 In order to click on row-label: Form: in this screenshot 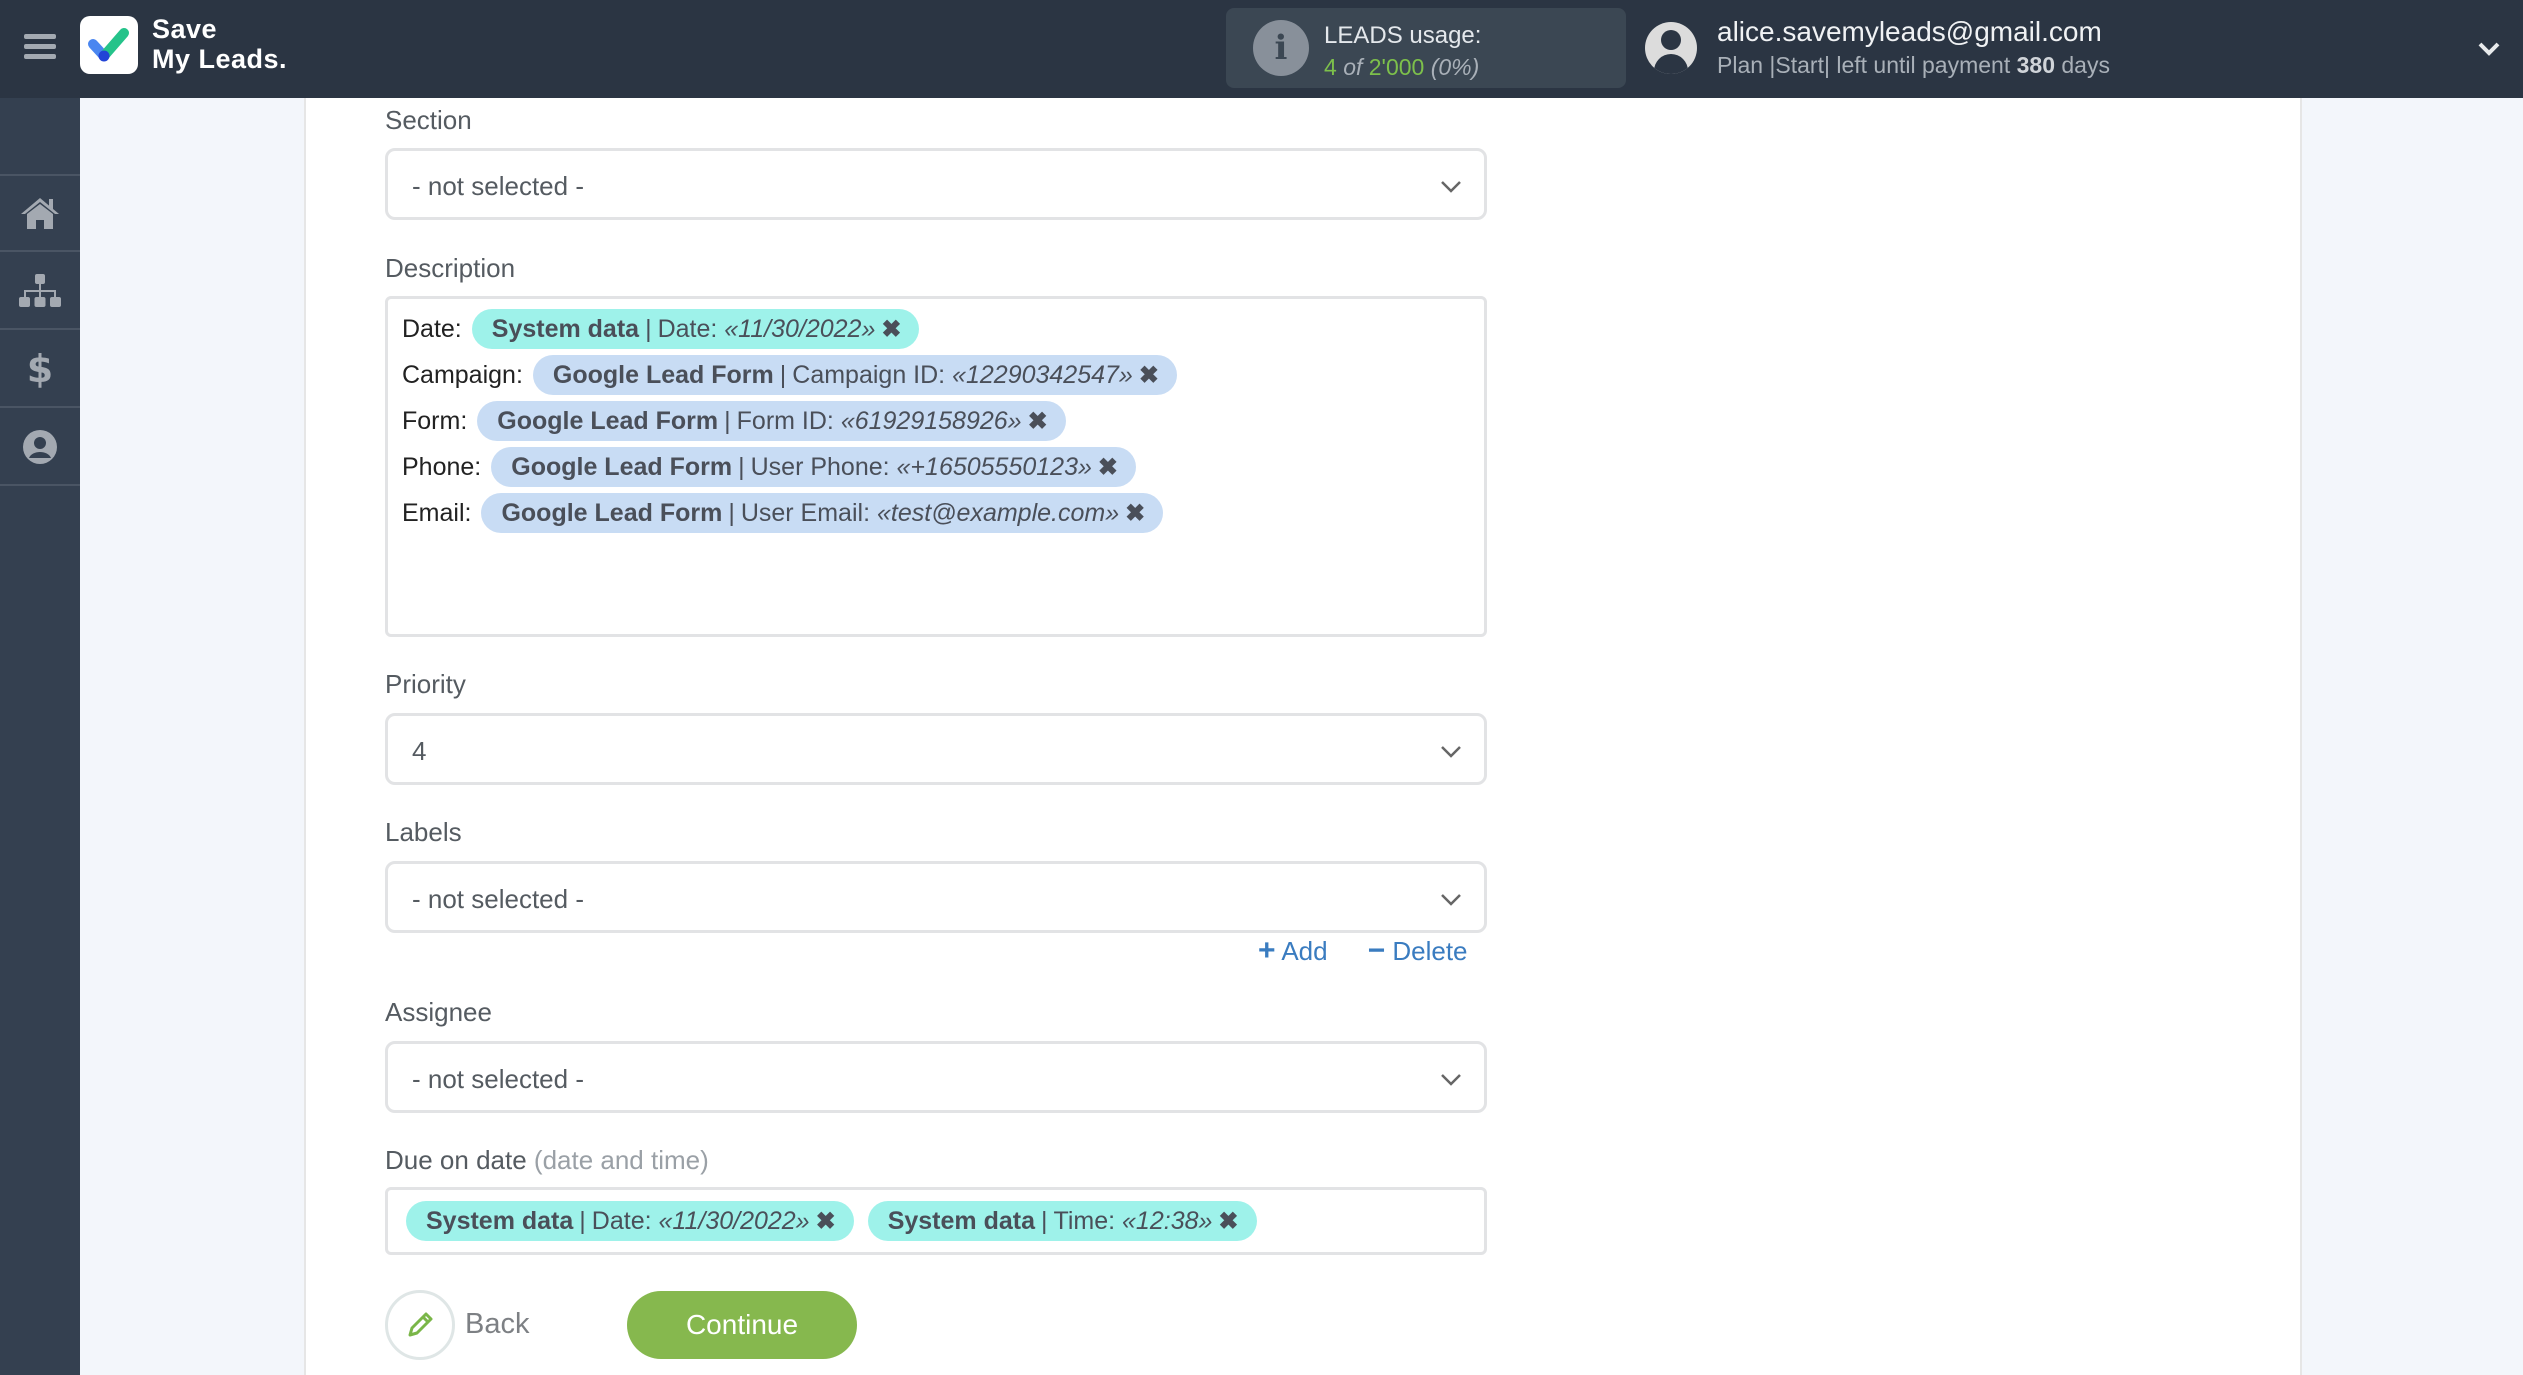, I will do `click(435, 420)`.